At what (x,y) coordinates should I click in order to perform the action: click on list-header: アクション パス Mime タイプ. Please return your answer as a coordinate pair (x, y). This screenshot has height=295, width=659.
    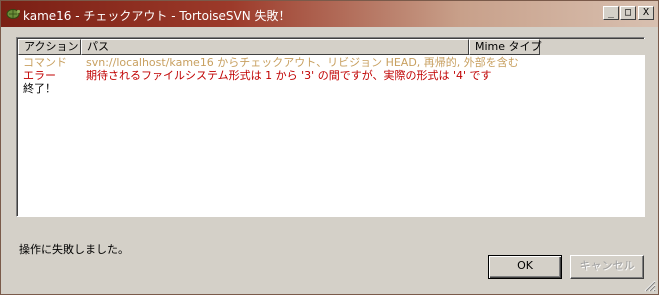
    Looking at the image, I should click on (331, 47).